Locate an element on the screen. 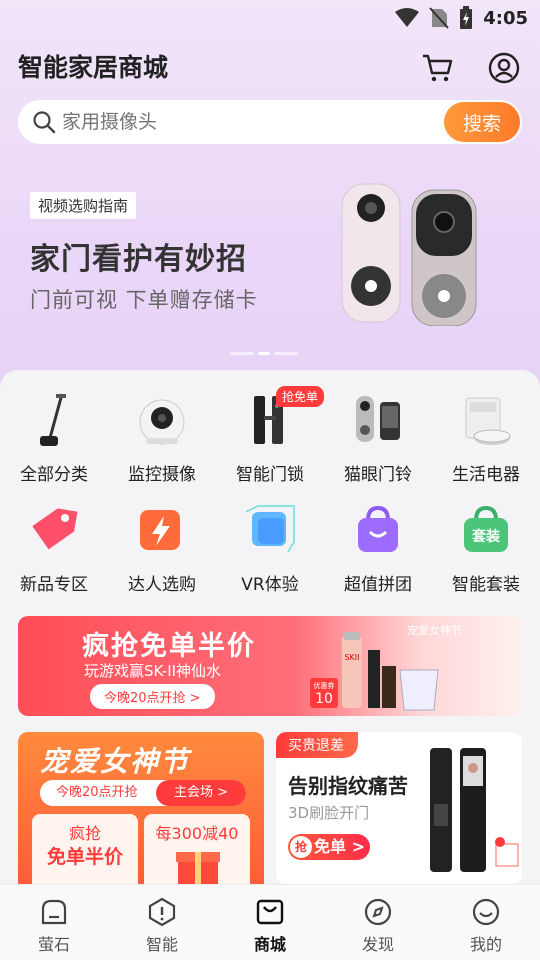 The height and width of the screenshot is (960, 540). tab-smart: 智能 is located at coordinates (162, 922).